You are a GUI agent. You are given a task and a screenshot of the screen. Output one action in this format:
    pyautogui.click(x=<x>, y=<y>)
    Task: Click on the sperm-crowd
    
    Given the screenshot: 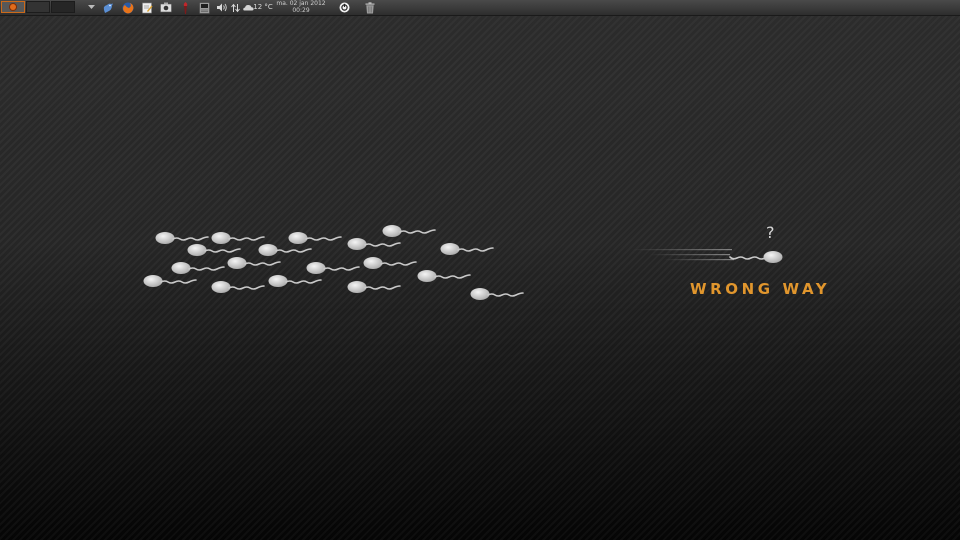 What is the action you would take?
    pyautogui.click(x=333, y=262)
    